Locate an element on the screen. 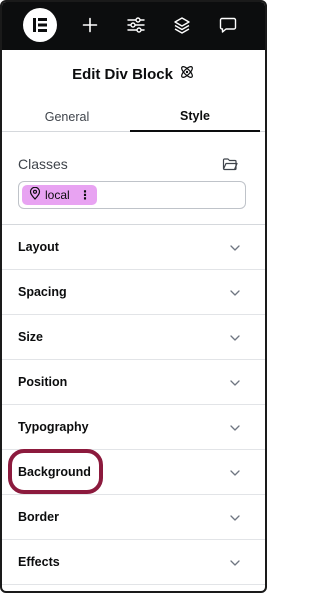  panel-header: Edit Div Block is located at coordinates (133, 74).